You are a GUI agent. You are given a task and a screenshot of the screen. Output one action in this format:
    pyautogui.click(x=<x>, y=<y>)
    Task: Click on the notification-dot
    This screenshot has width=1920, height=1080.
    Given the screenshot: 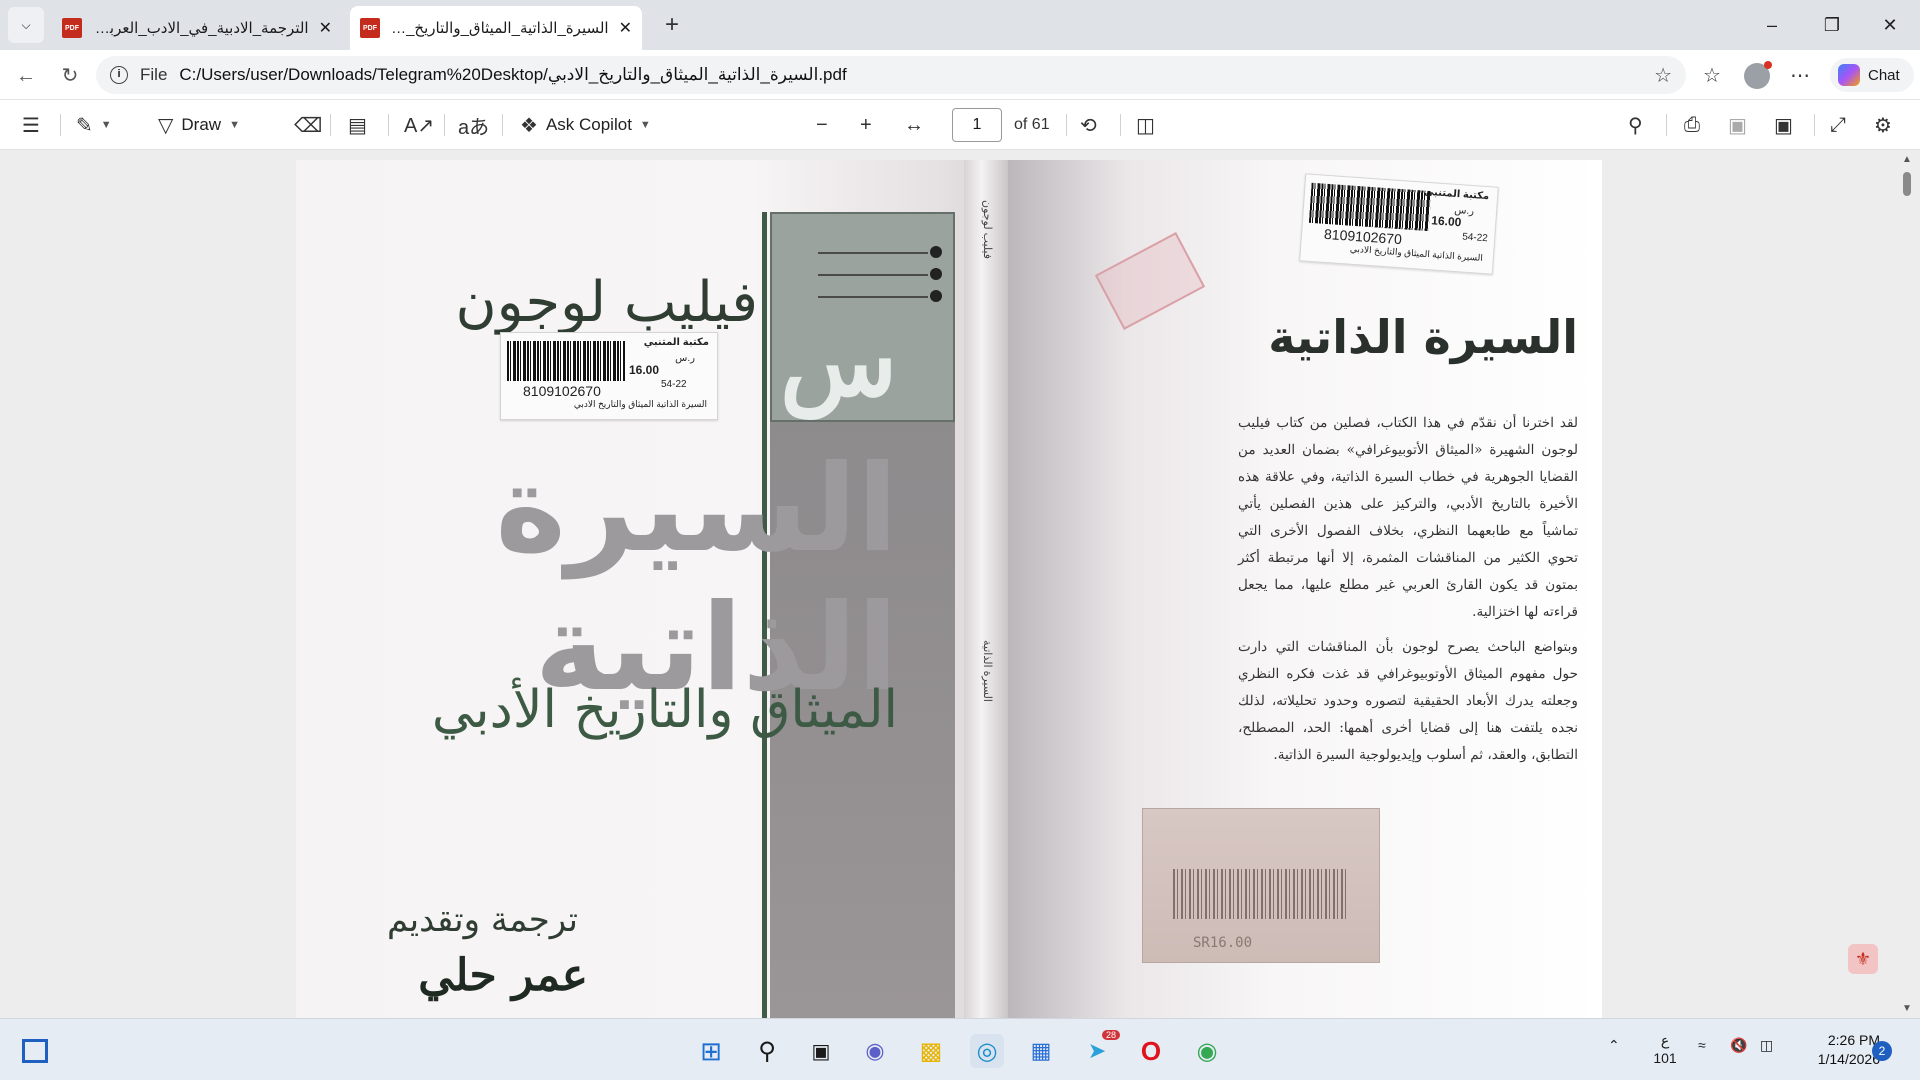 What is the action you would take?
    pyautogui.click(x=1768, y=65)
    